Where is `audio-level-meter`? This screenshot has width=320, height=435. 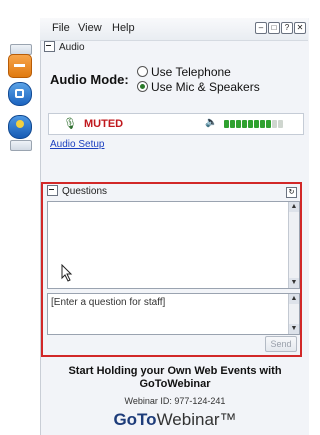
audio-level-meter is located at coordinates (253, 124).